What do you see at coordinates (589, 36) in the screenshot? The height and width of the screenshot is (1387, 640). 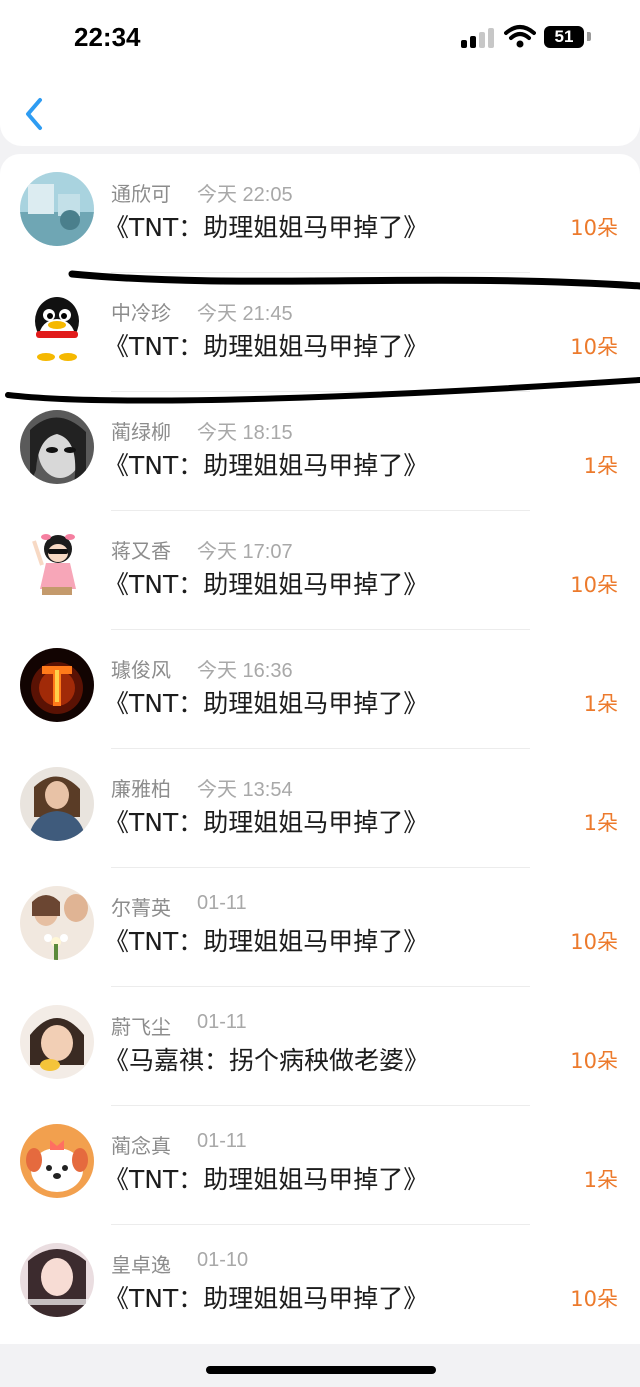 I see `battery-tip` at bounding box center [589, 36].